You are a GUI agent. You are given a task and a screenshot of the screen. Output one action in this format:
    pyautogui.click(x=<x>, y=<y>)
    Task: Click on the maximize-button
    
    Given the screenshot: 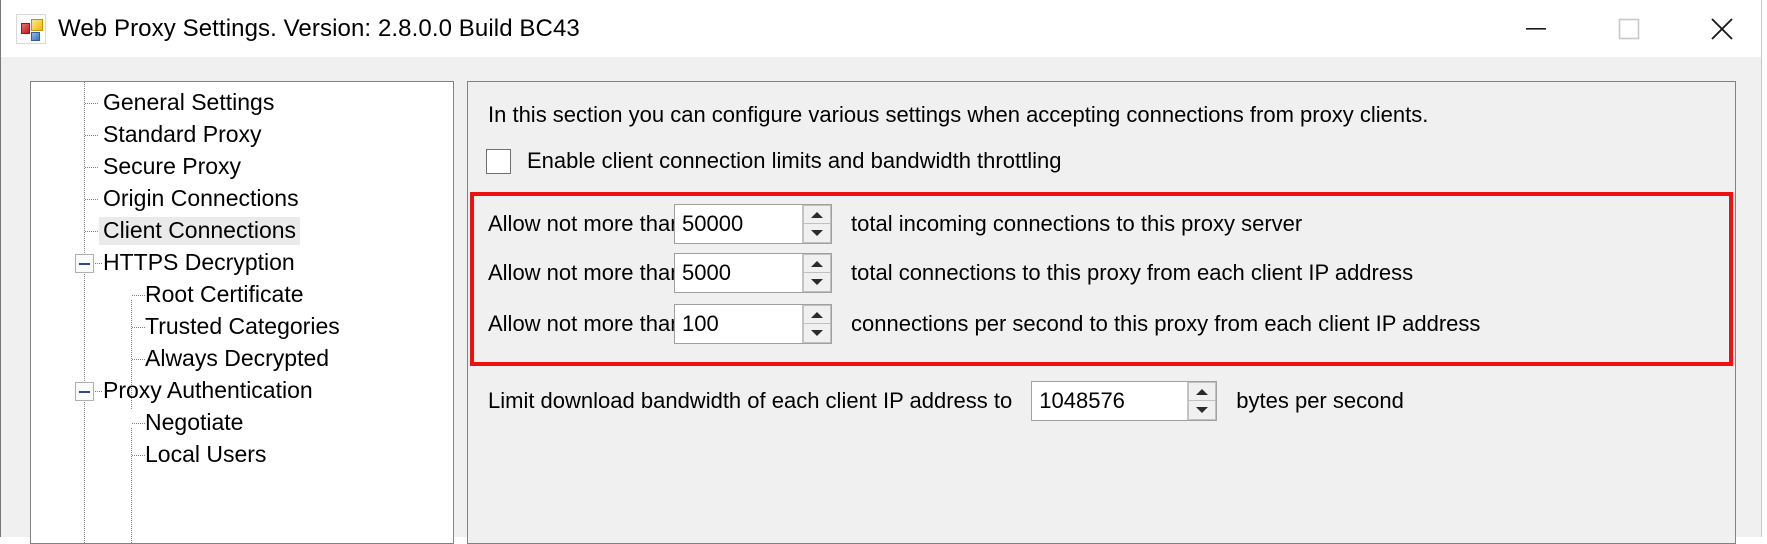 What is the action you would take?
    pyautogui.click(x=1628, y=28)
    